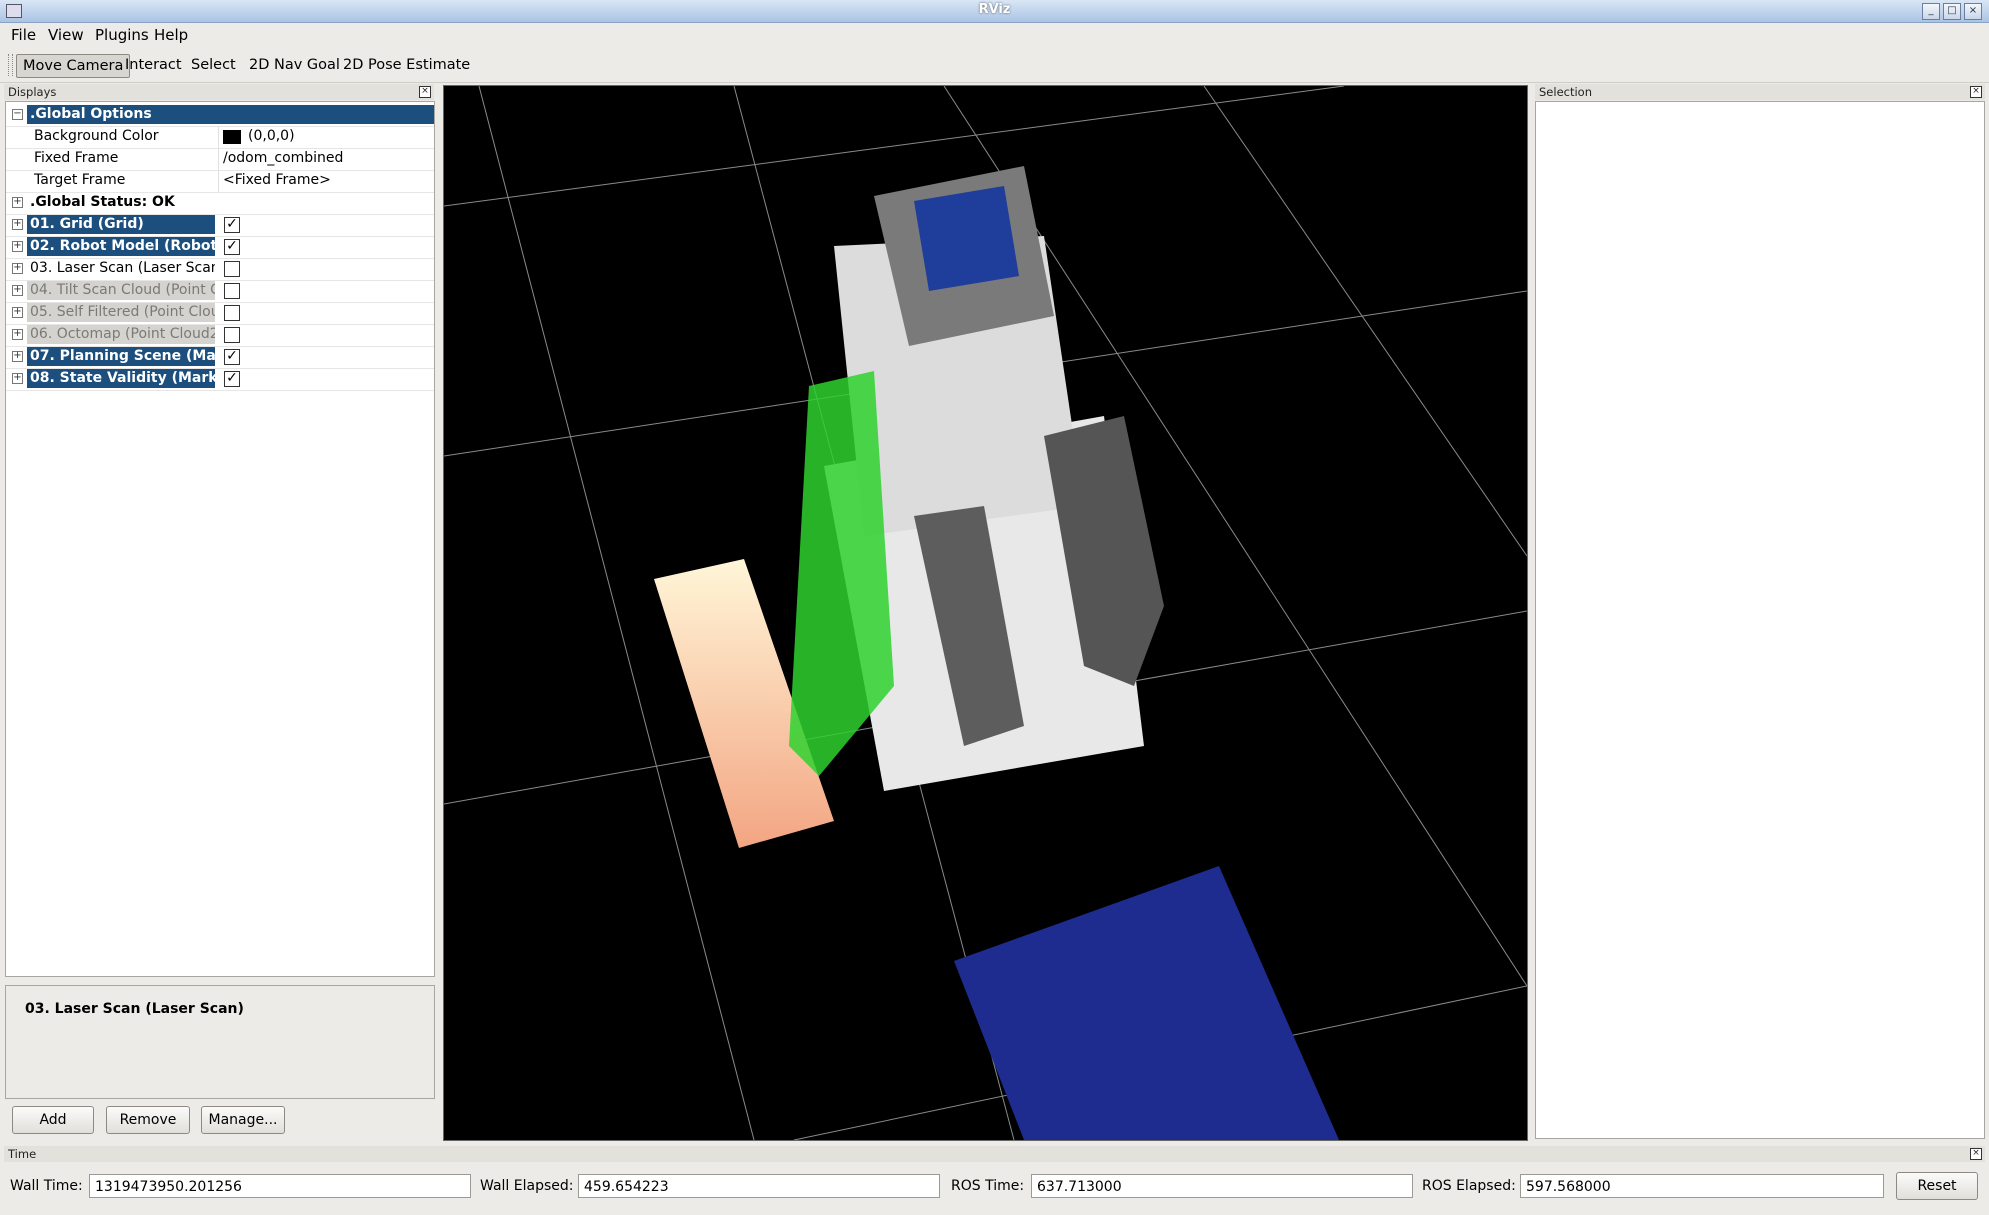 Image resolution: width=1989 pixels, height=1215 pixels. I want to click on select-tool: Select, so click(213, 65).